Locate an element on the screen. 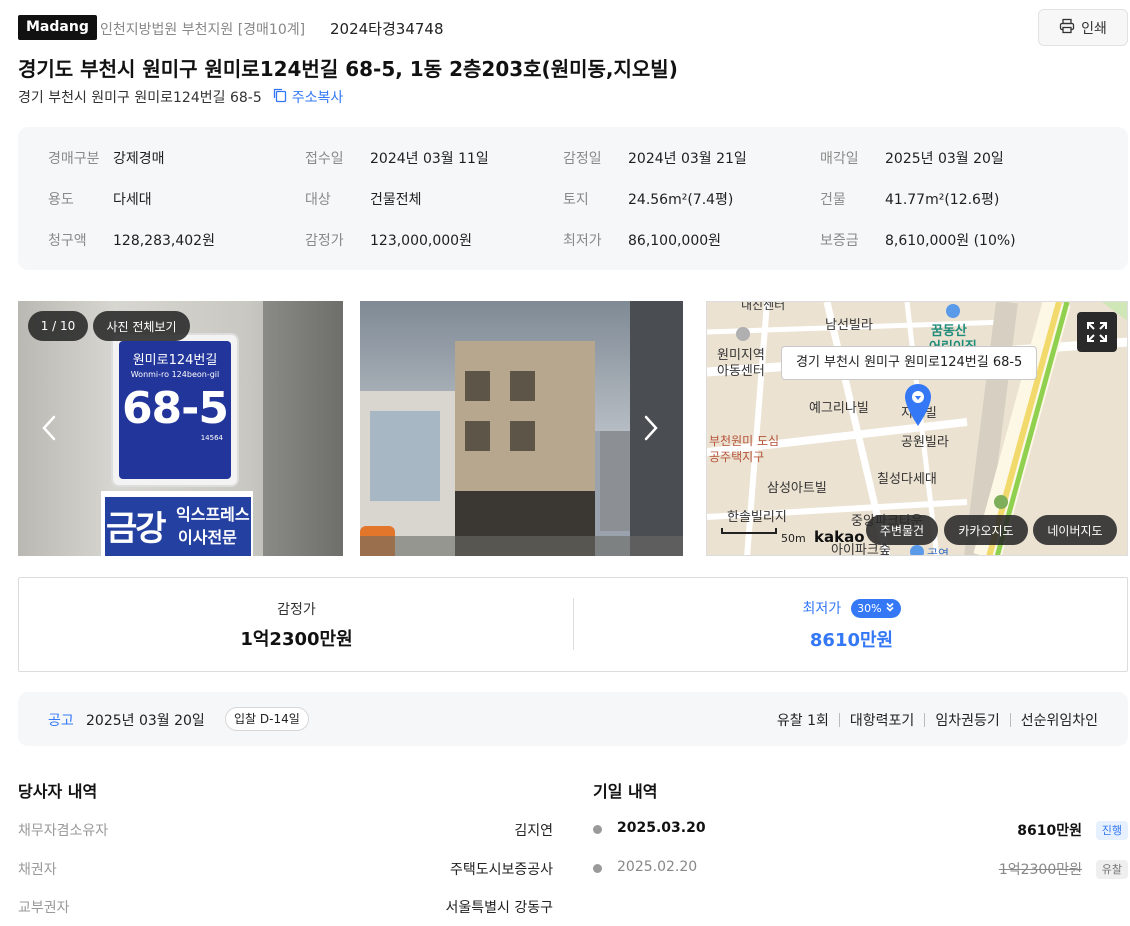 The width and height of the screenshot is (1130, 926). map-scale-label: 50m is located at coordinates (793, 538).